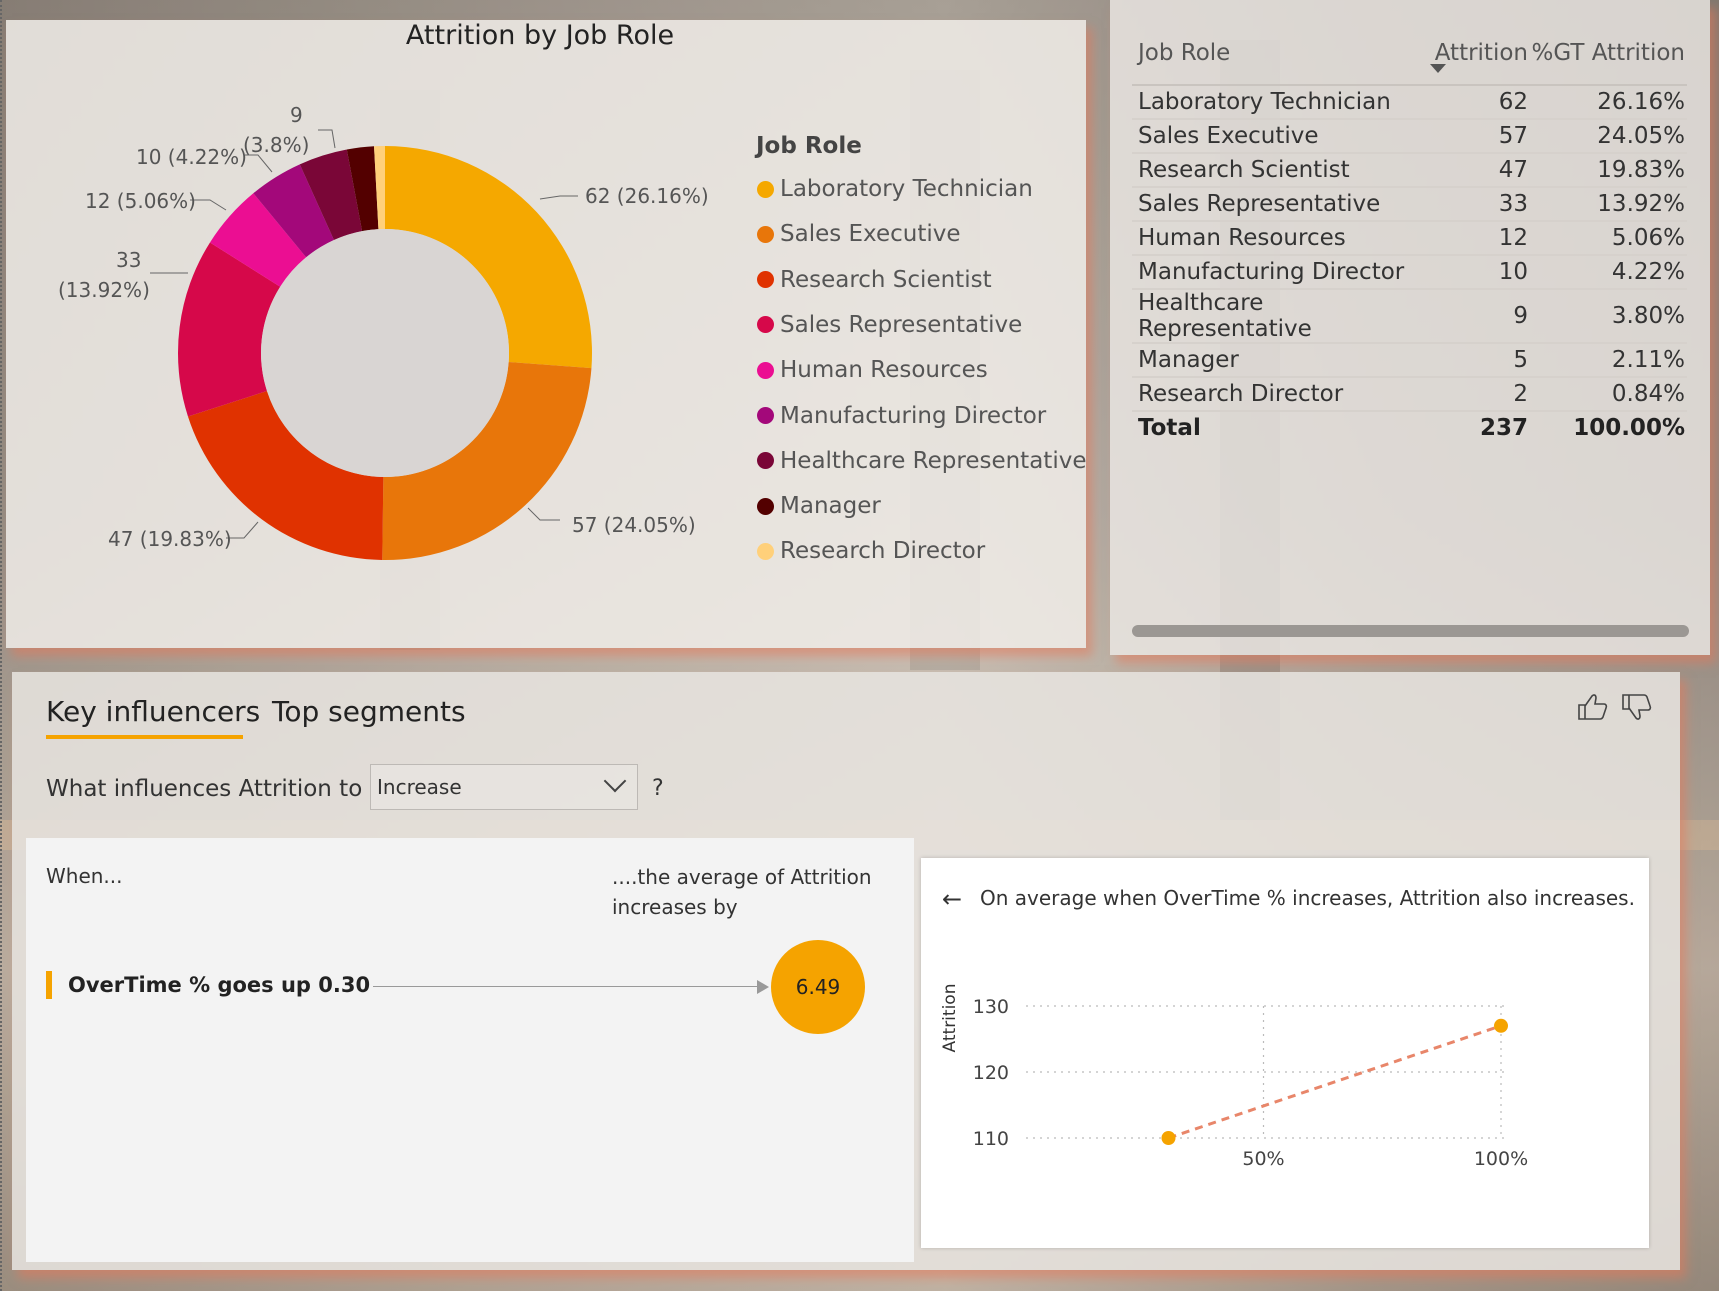 This screenshot has height=1291, width=1719. What do you see at coordinates (1608, 394) in the screenshot?
I see `cell-gt-attrition: 0.84%` at bounding box center [1608, 394].